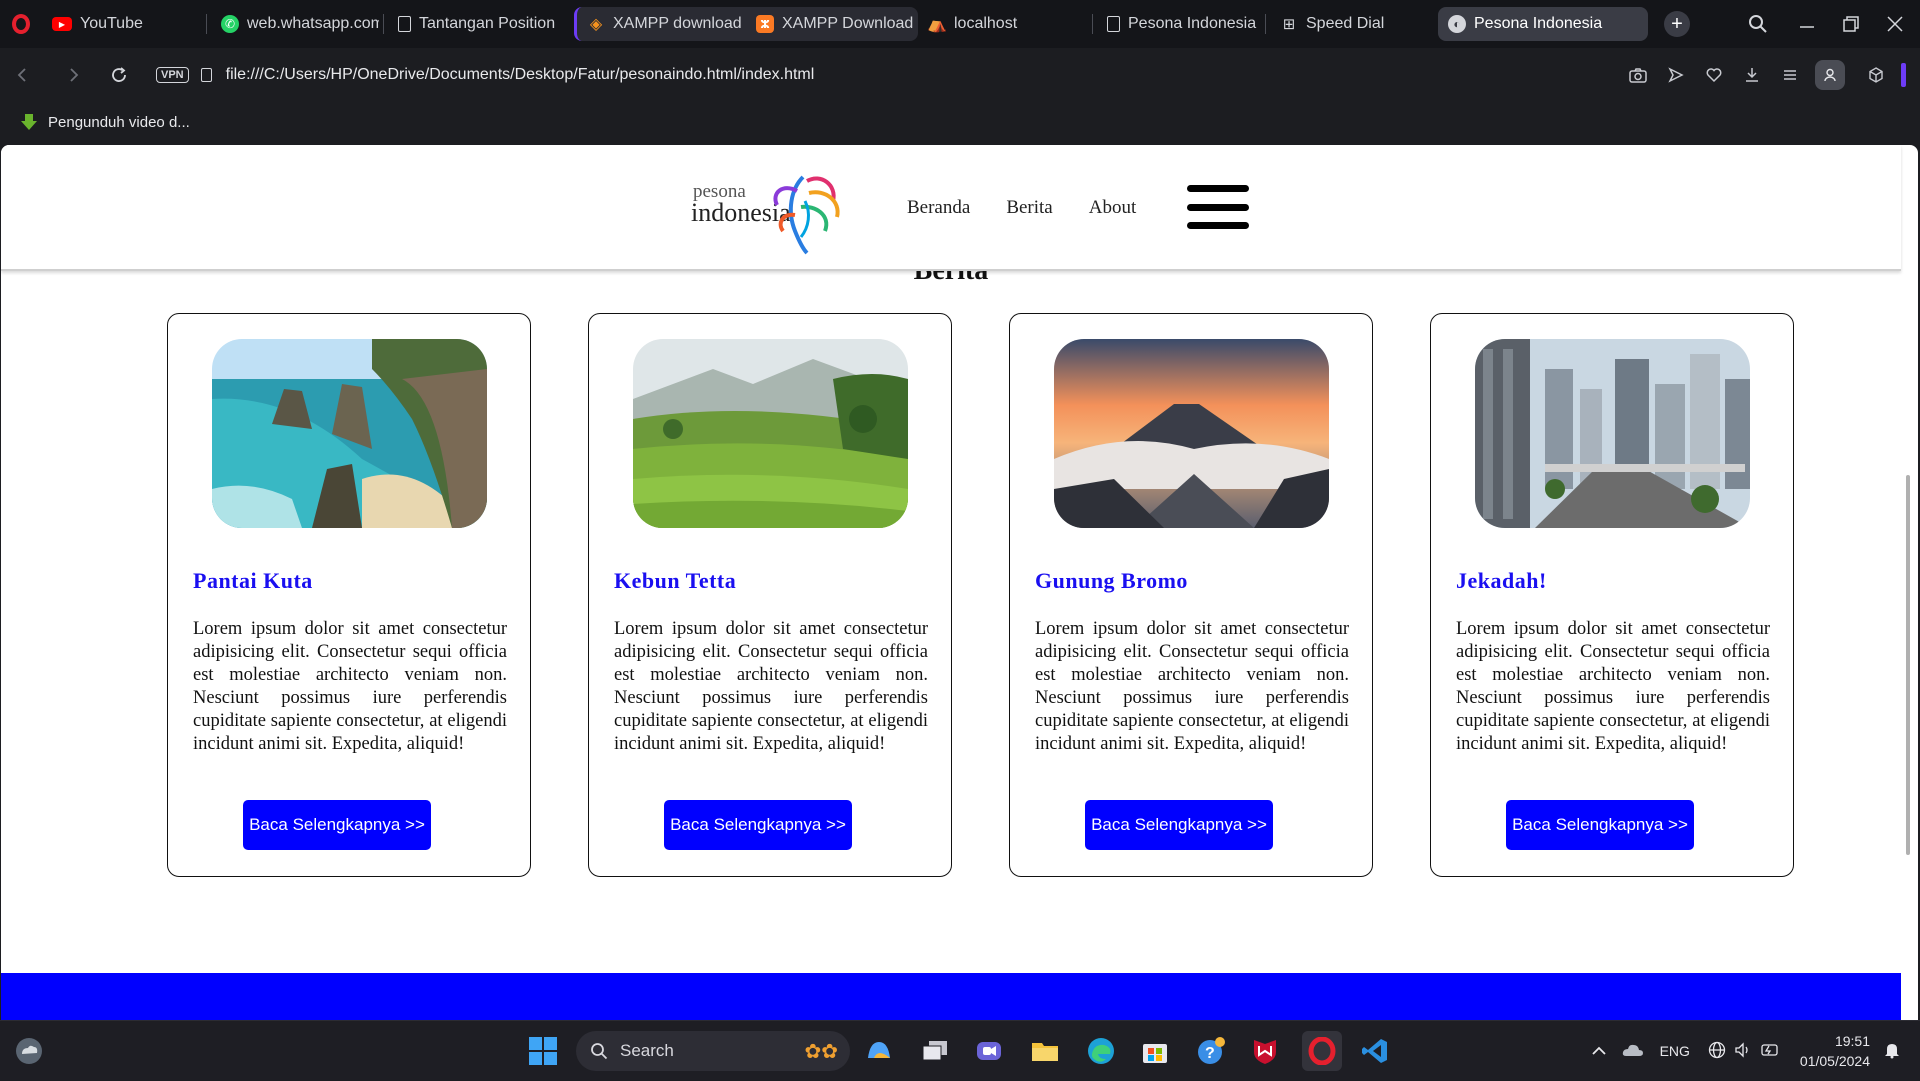 The height and width of the screenshot is (1081, 1920). I want to click on opera-menu-icon, so click(21, 24).